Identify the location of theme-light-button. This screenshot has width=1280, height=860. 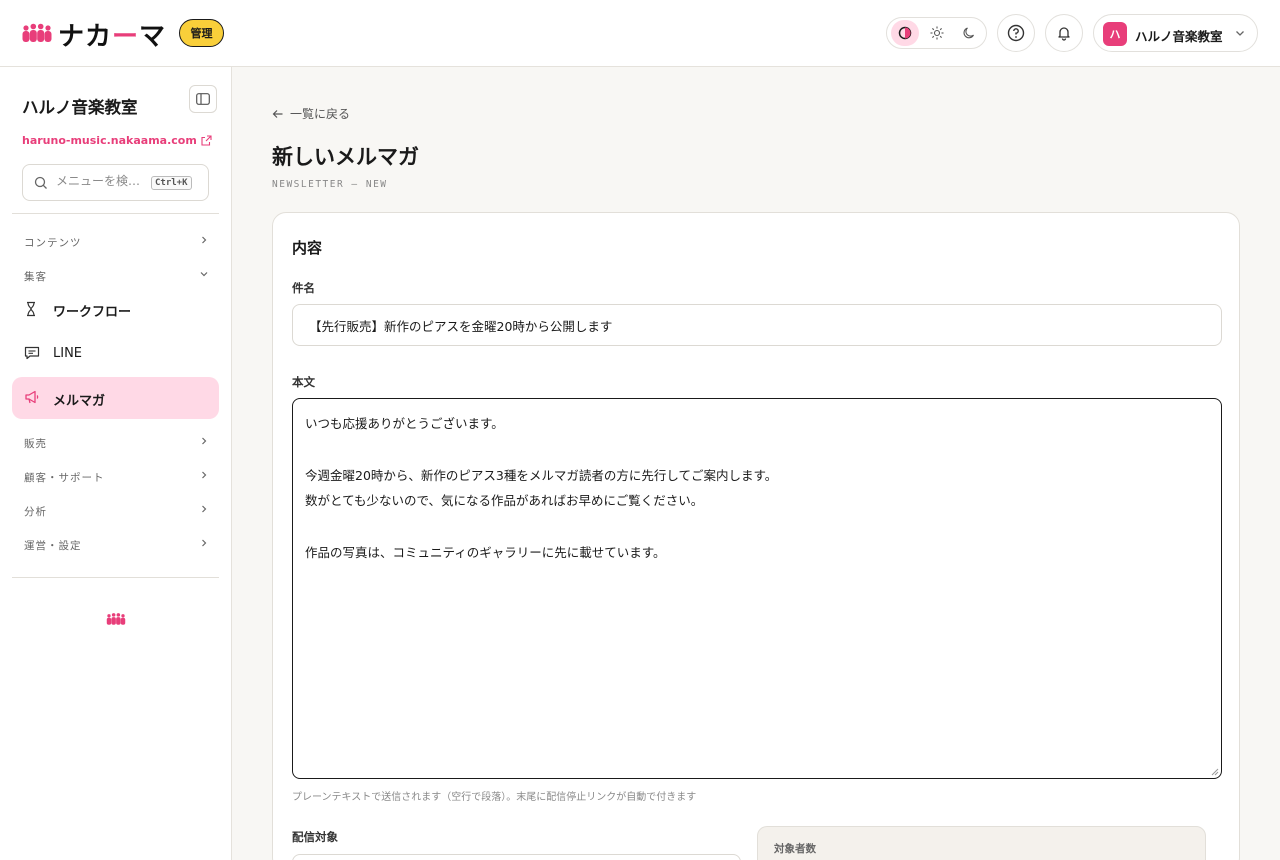
(937, 33).